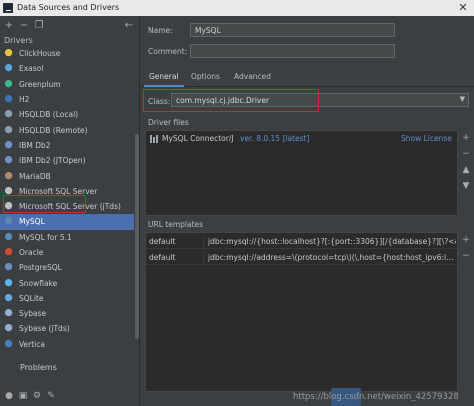 This screenshot has height=406, width=474. I want to click on driver-item-label: Vertica, so click(32, 344).